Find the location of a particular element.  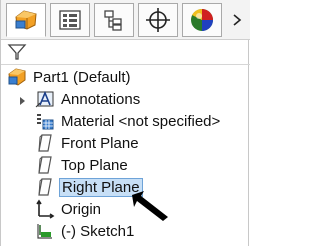

tree-item-label: Top Plane is located at coordinates (94, 165).